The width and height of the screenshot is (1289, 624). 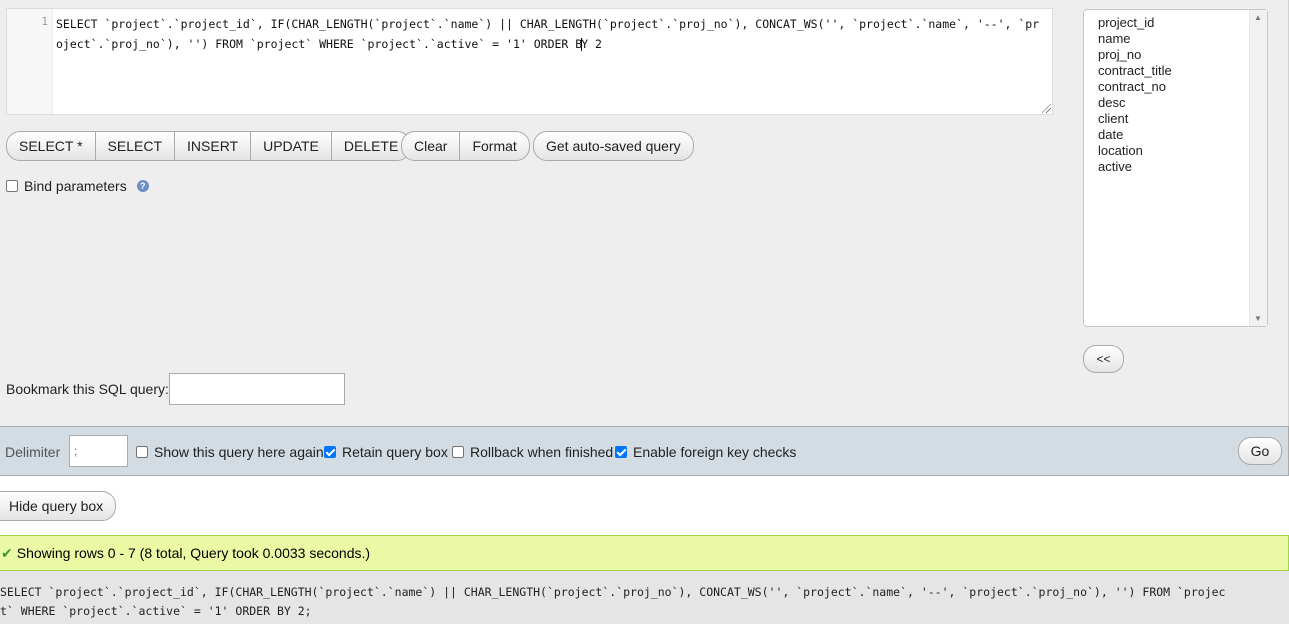 I want to click on editor-action-buttons: Clear Format, so click(x=465, y=146).